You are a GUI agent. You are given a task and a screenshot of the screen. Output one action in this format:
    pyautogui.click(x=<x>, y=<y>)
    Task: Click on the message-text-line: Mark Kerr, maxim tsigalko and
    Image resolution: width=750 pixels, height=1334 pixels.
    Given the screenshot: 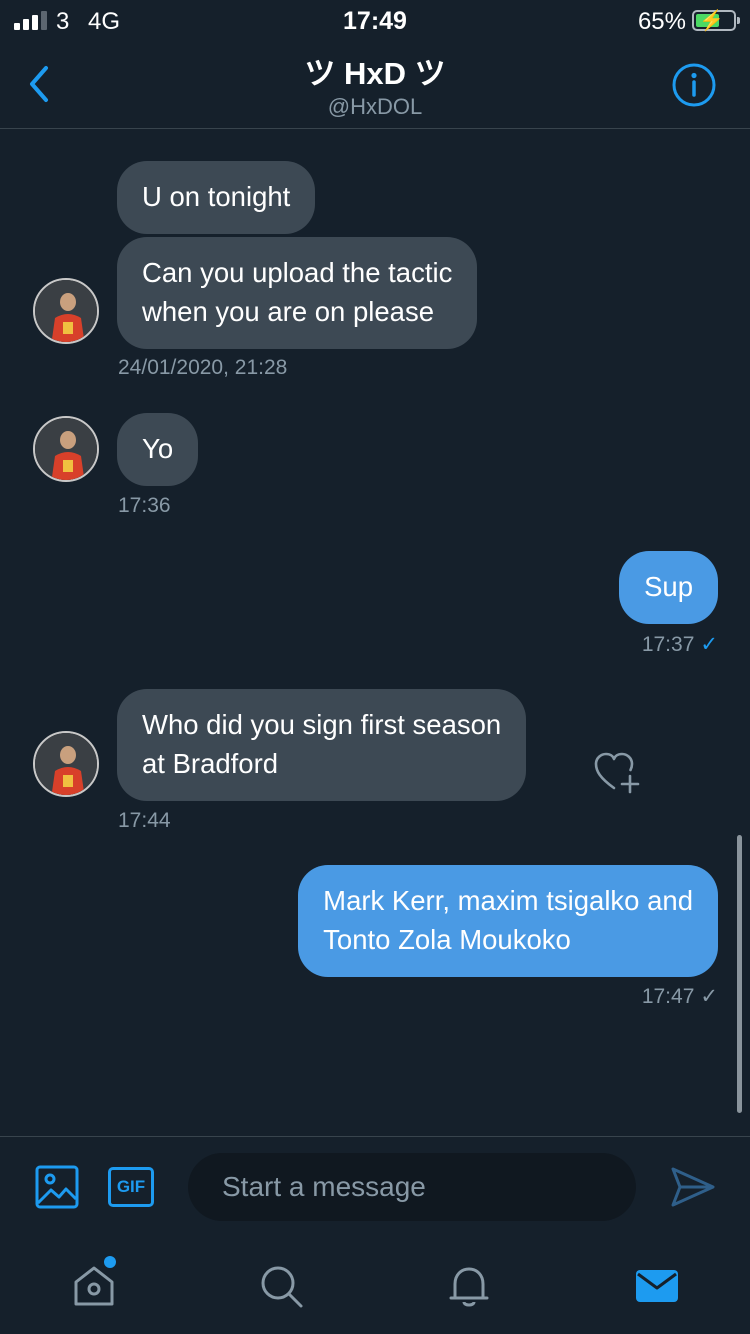 What is the action you would take?
    pyautogui.click(x=508, y=900)
    